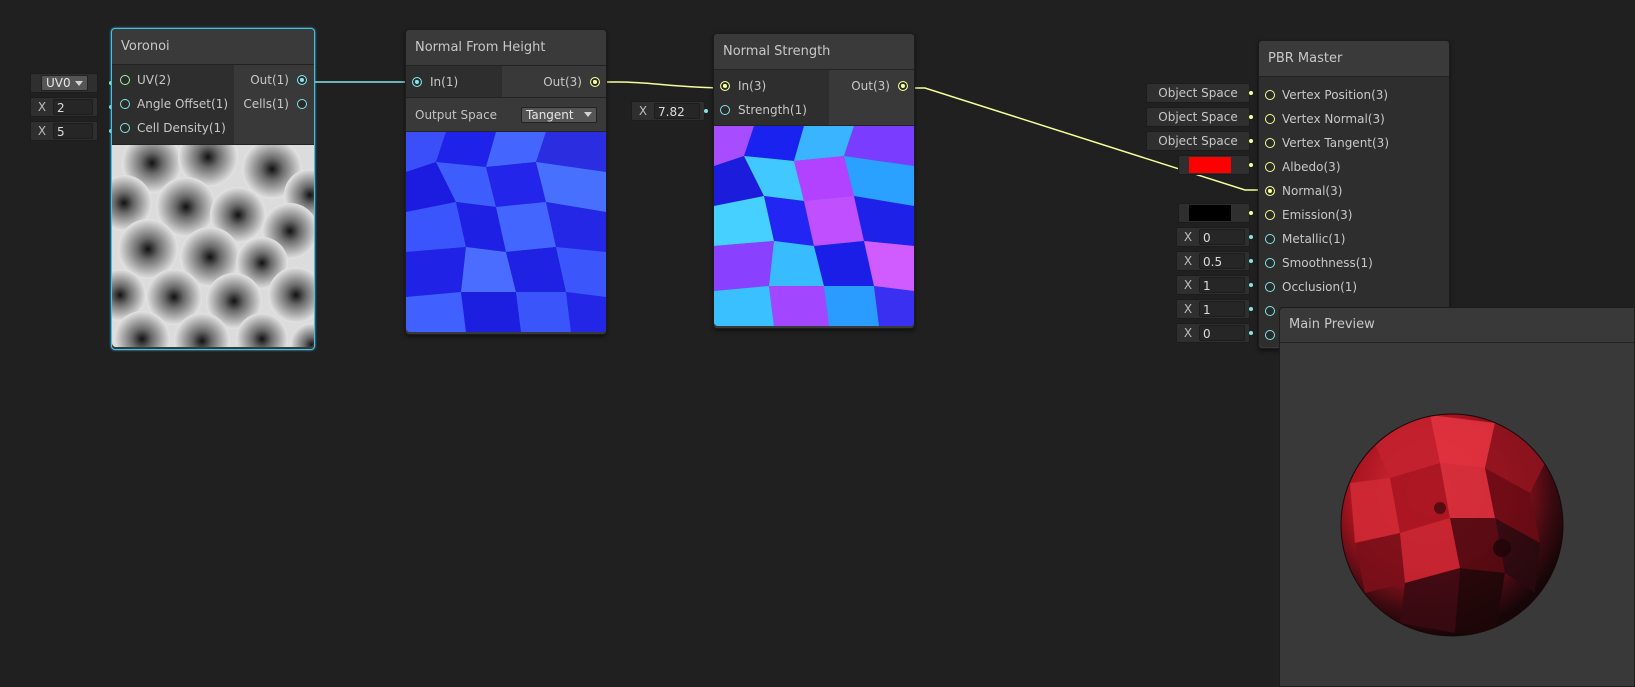  Describe the element at coordinates (213, 47) in the screenshot. I see `voronoi-node-title: Voronoi` at that location.